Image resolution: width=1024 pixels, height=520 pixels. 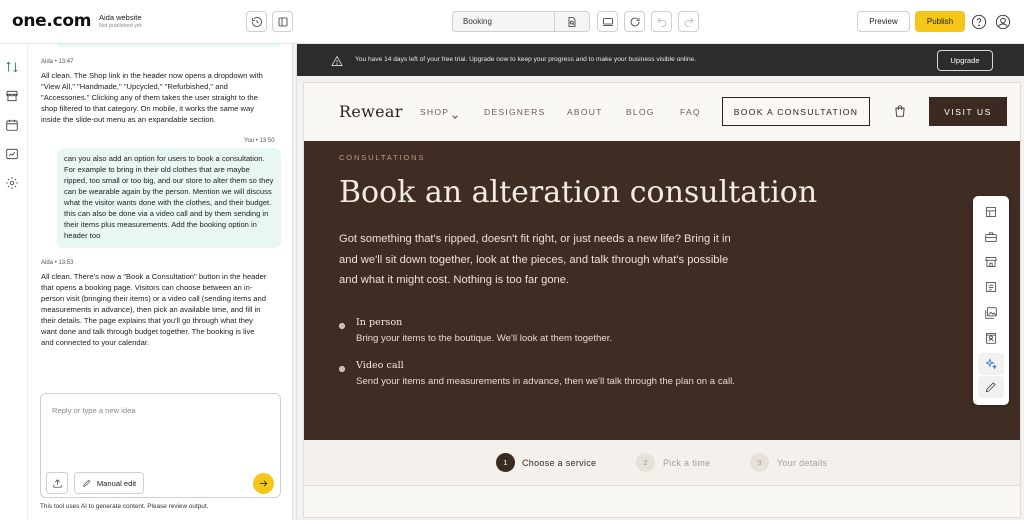 What do you see at coordinates (434, 112) in the screenshot?
I see `nav-shop: SHOP` at bounding box center [434, 112].